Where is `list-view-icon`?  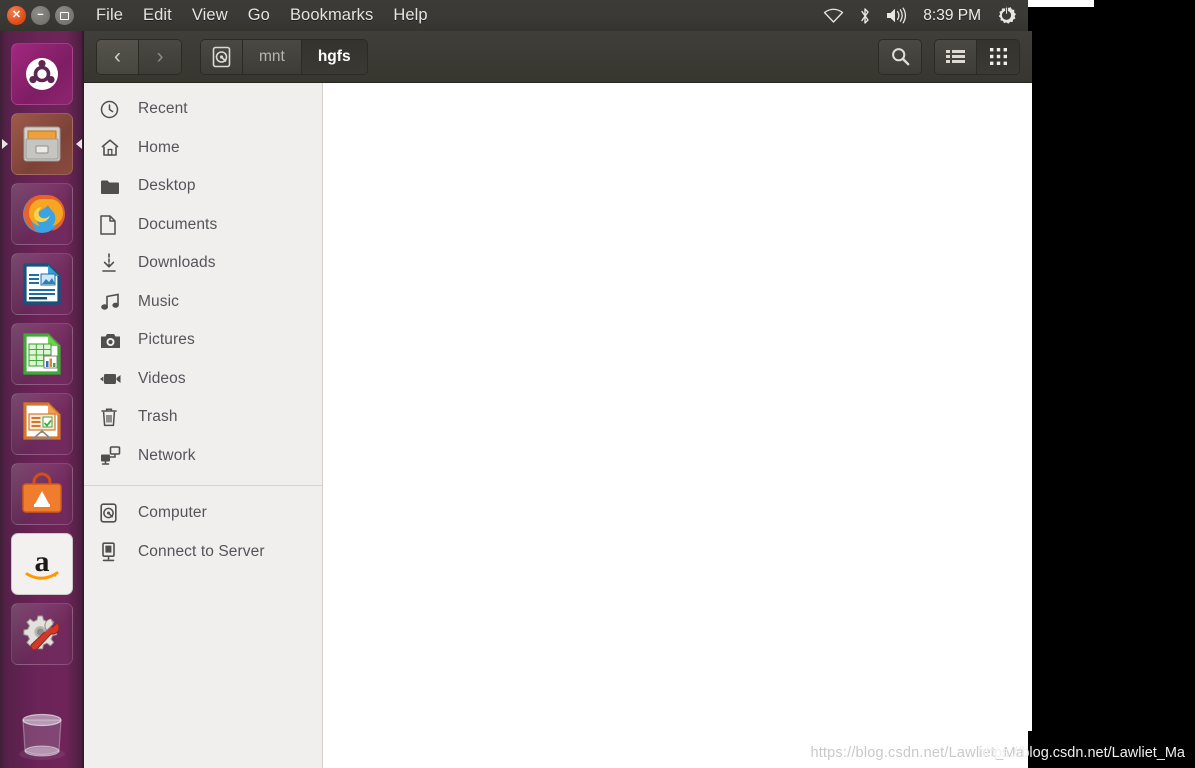
list-view-icon is located at coordinates (955, 56).